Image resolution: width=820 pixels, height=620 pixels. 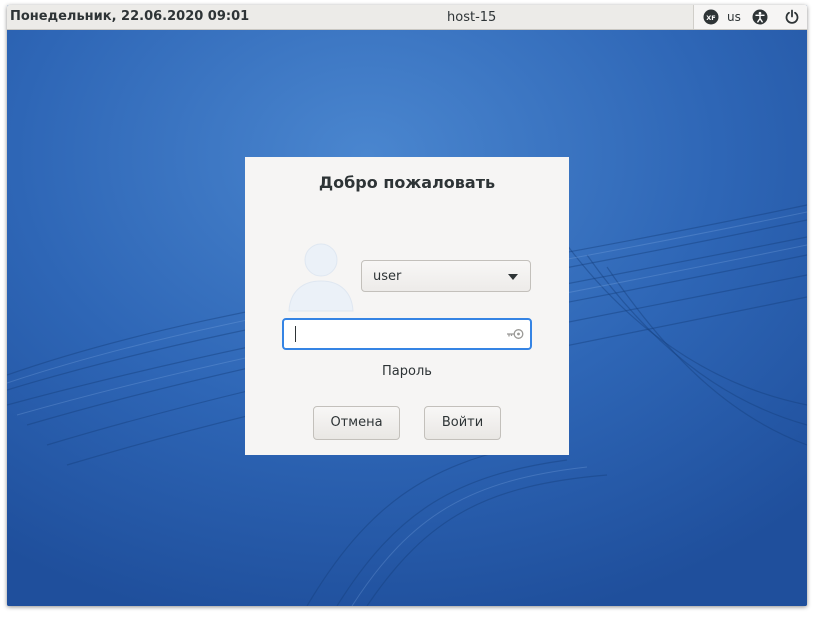 I want to click on cancel-button: Отмена, so click(x=356, y=423).